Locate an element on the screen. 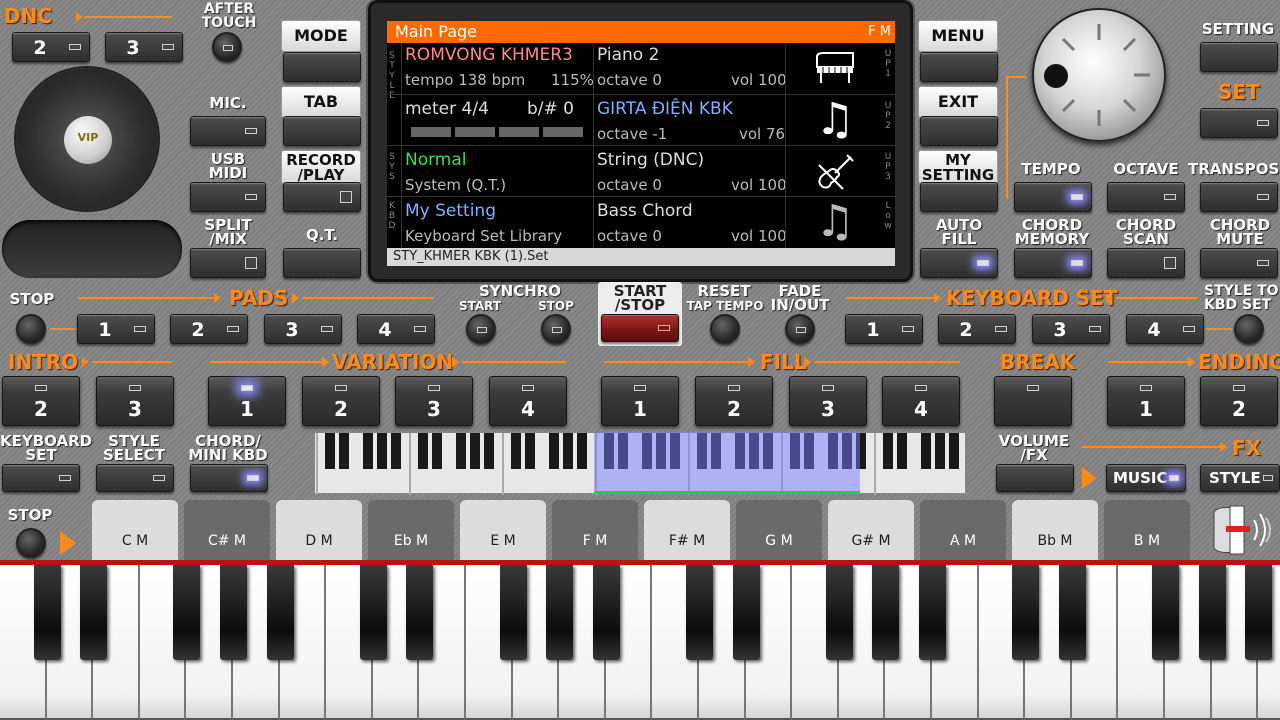 The height and width of the screenshot is (720, 1280). variation-3-button: 3 is located at coordinates (434, 401).